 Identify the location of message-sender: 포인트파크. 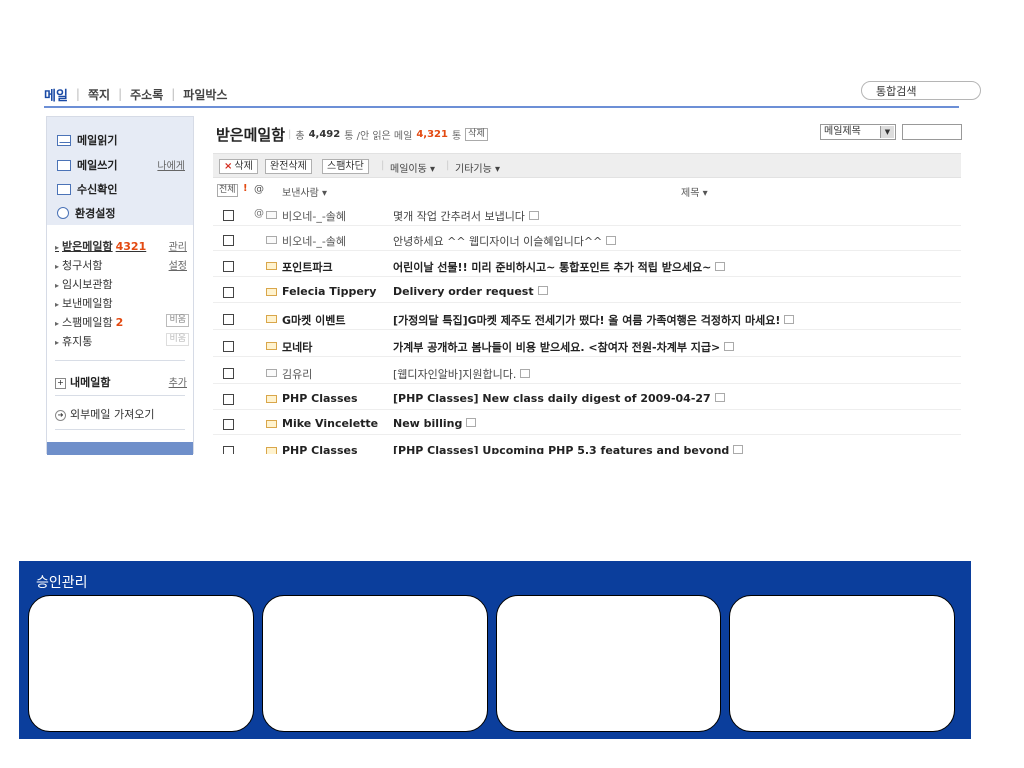
(307, 267).